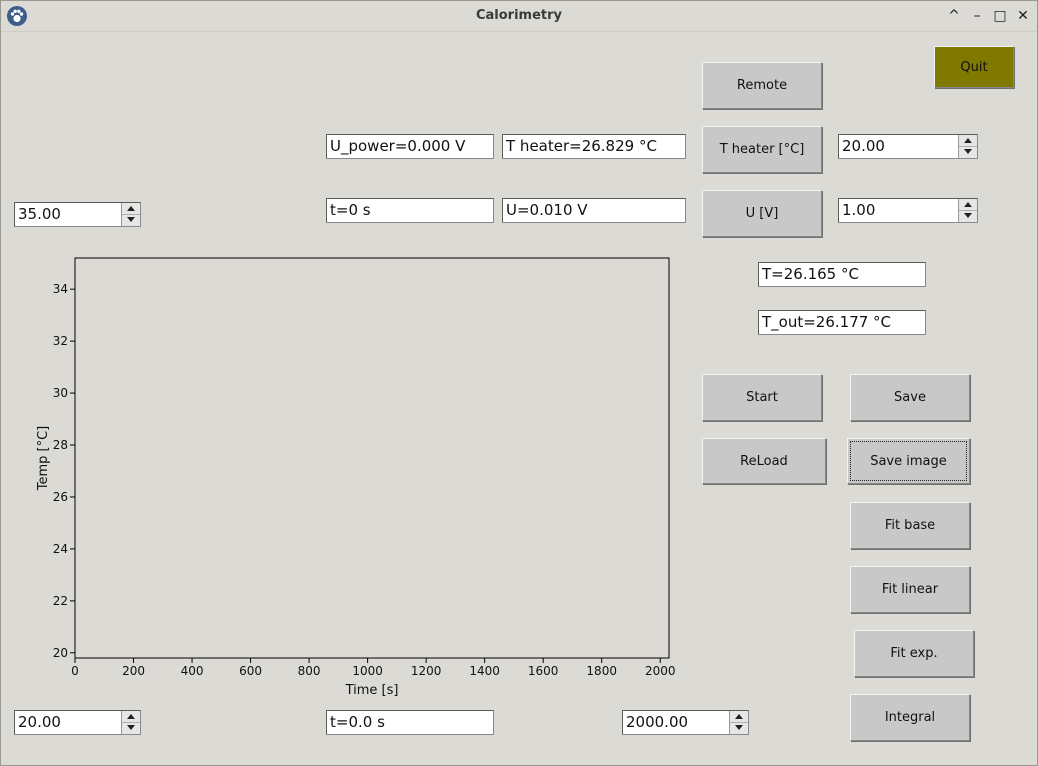 The width and height of the screenshot is (1038, 766). Describe the element at coordinates (60, 549) in the screenshot. I see `y-tick-label: 24` at that location.